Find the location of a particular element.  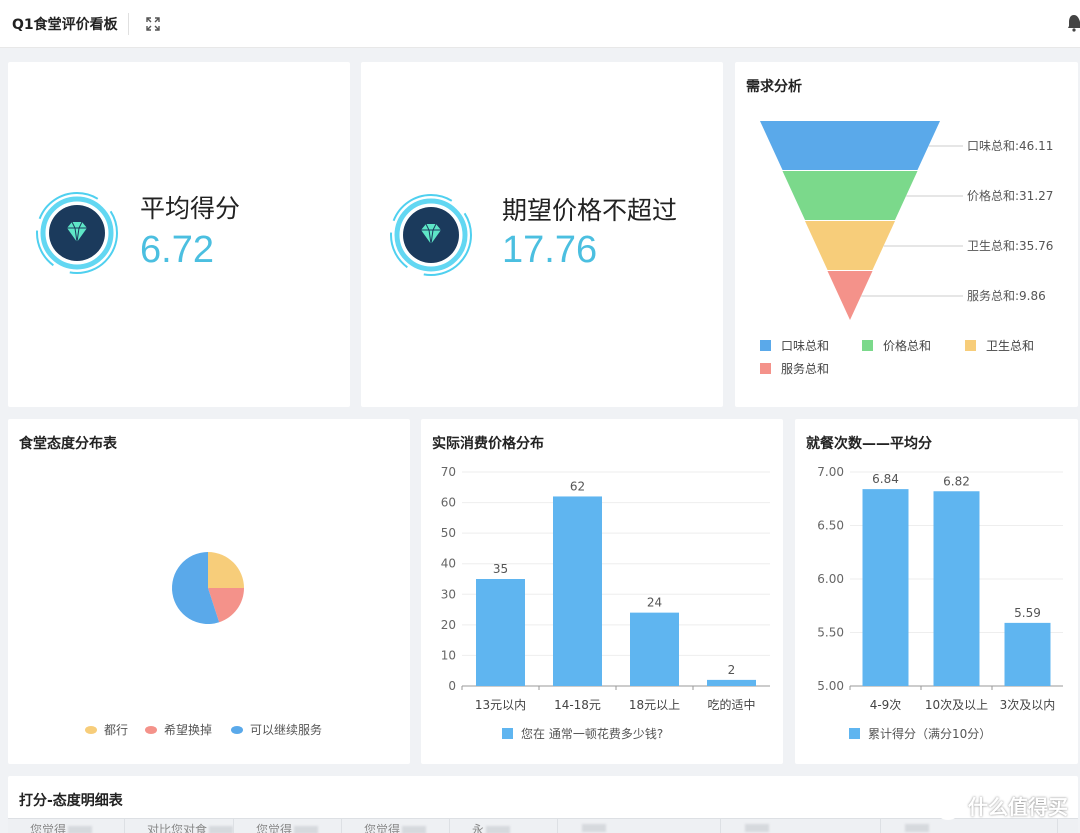

kpi-value: 6.72 is located at coordinates (177, 250).